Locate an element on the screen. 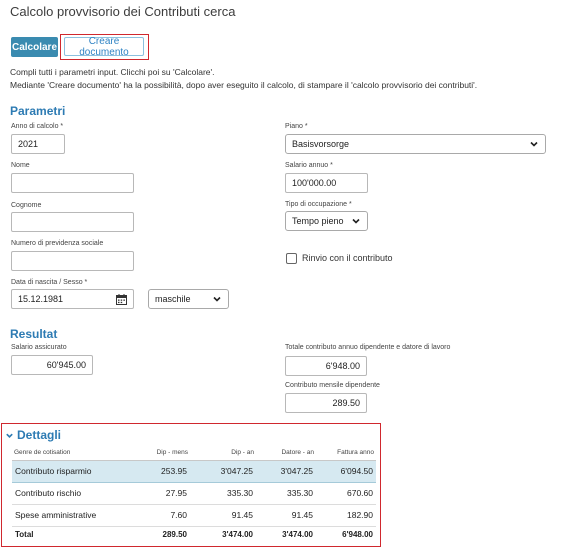 The height and width of the screenshot is (550, 572). anno-label: Anno di calcolo * is located at coordinates (37, 126).